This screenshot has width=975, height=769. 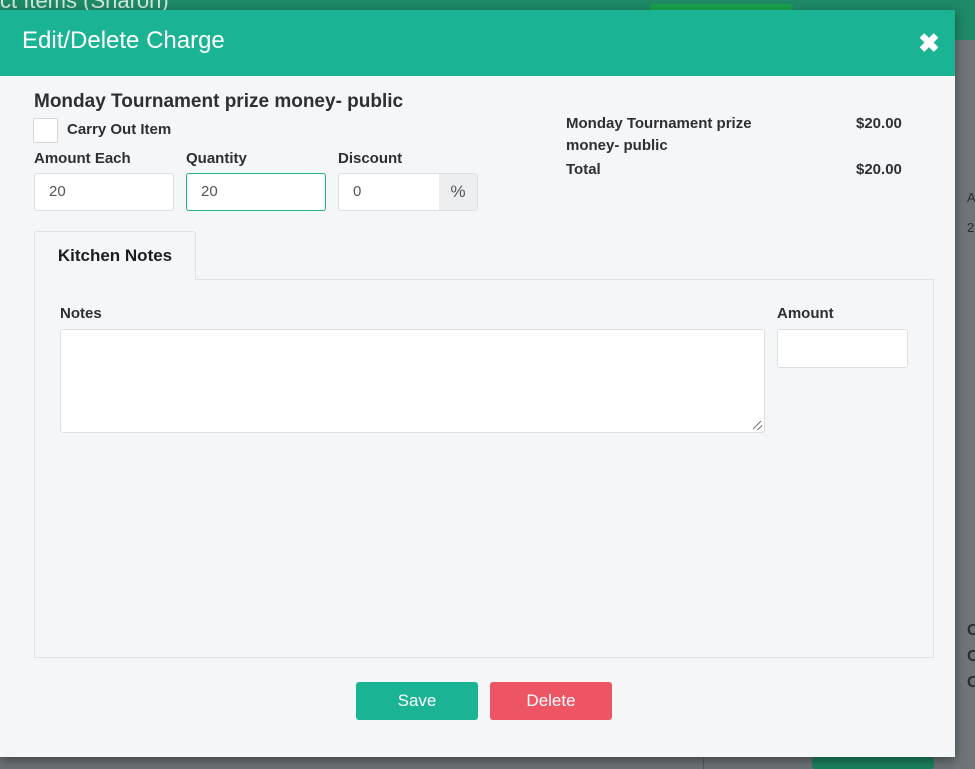 What do you see at coordinates (82, 158) in the screenshot?
I see `amount-each-label: Amount Each` at bounding box center [82, 158].